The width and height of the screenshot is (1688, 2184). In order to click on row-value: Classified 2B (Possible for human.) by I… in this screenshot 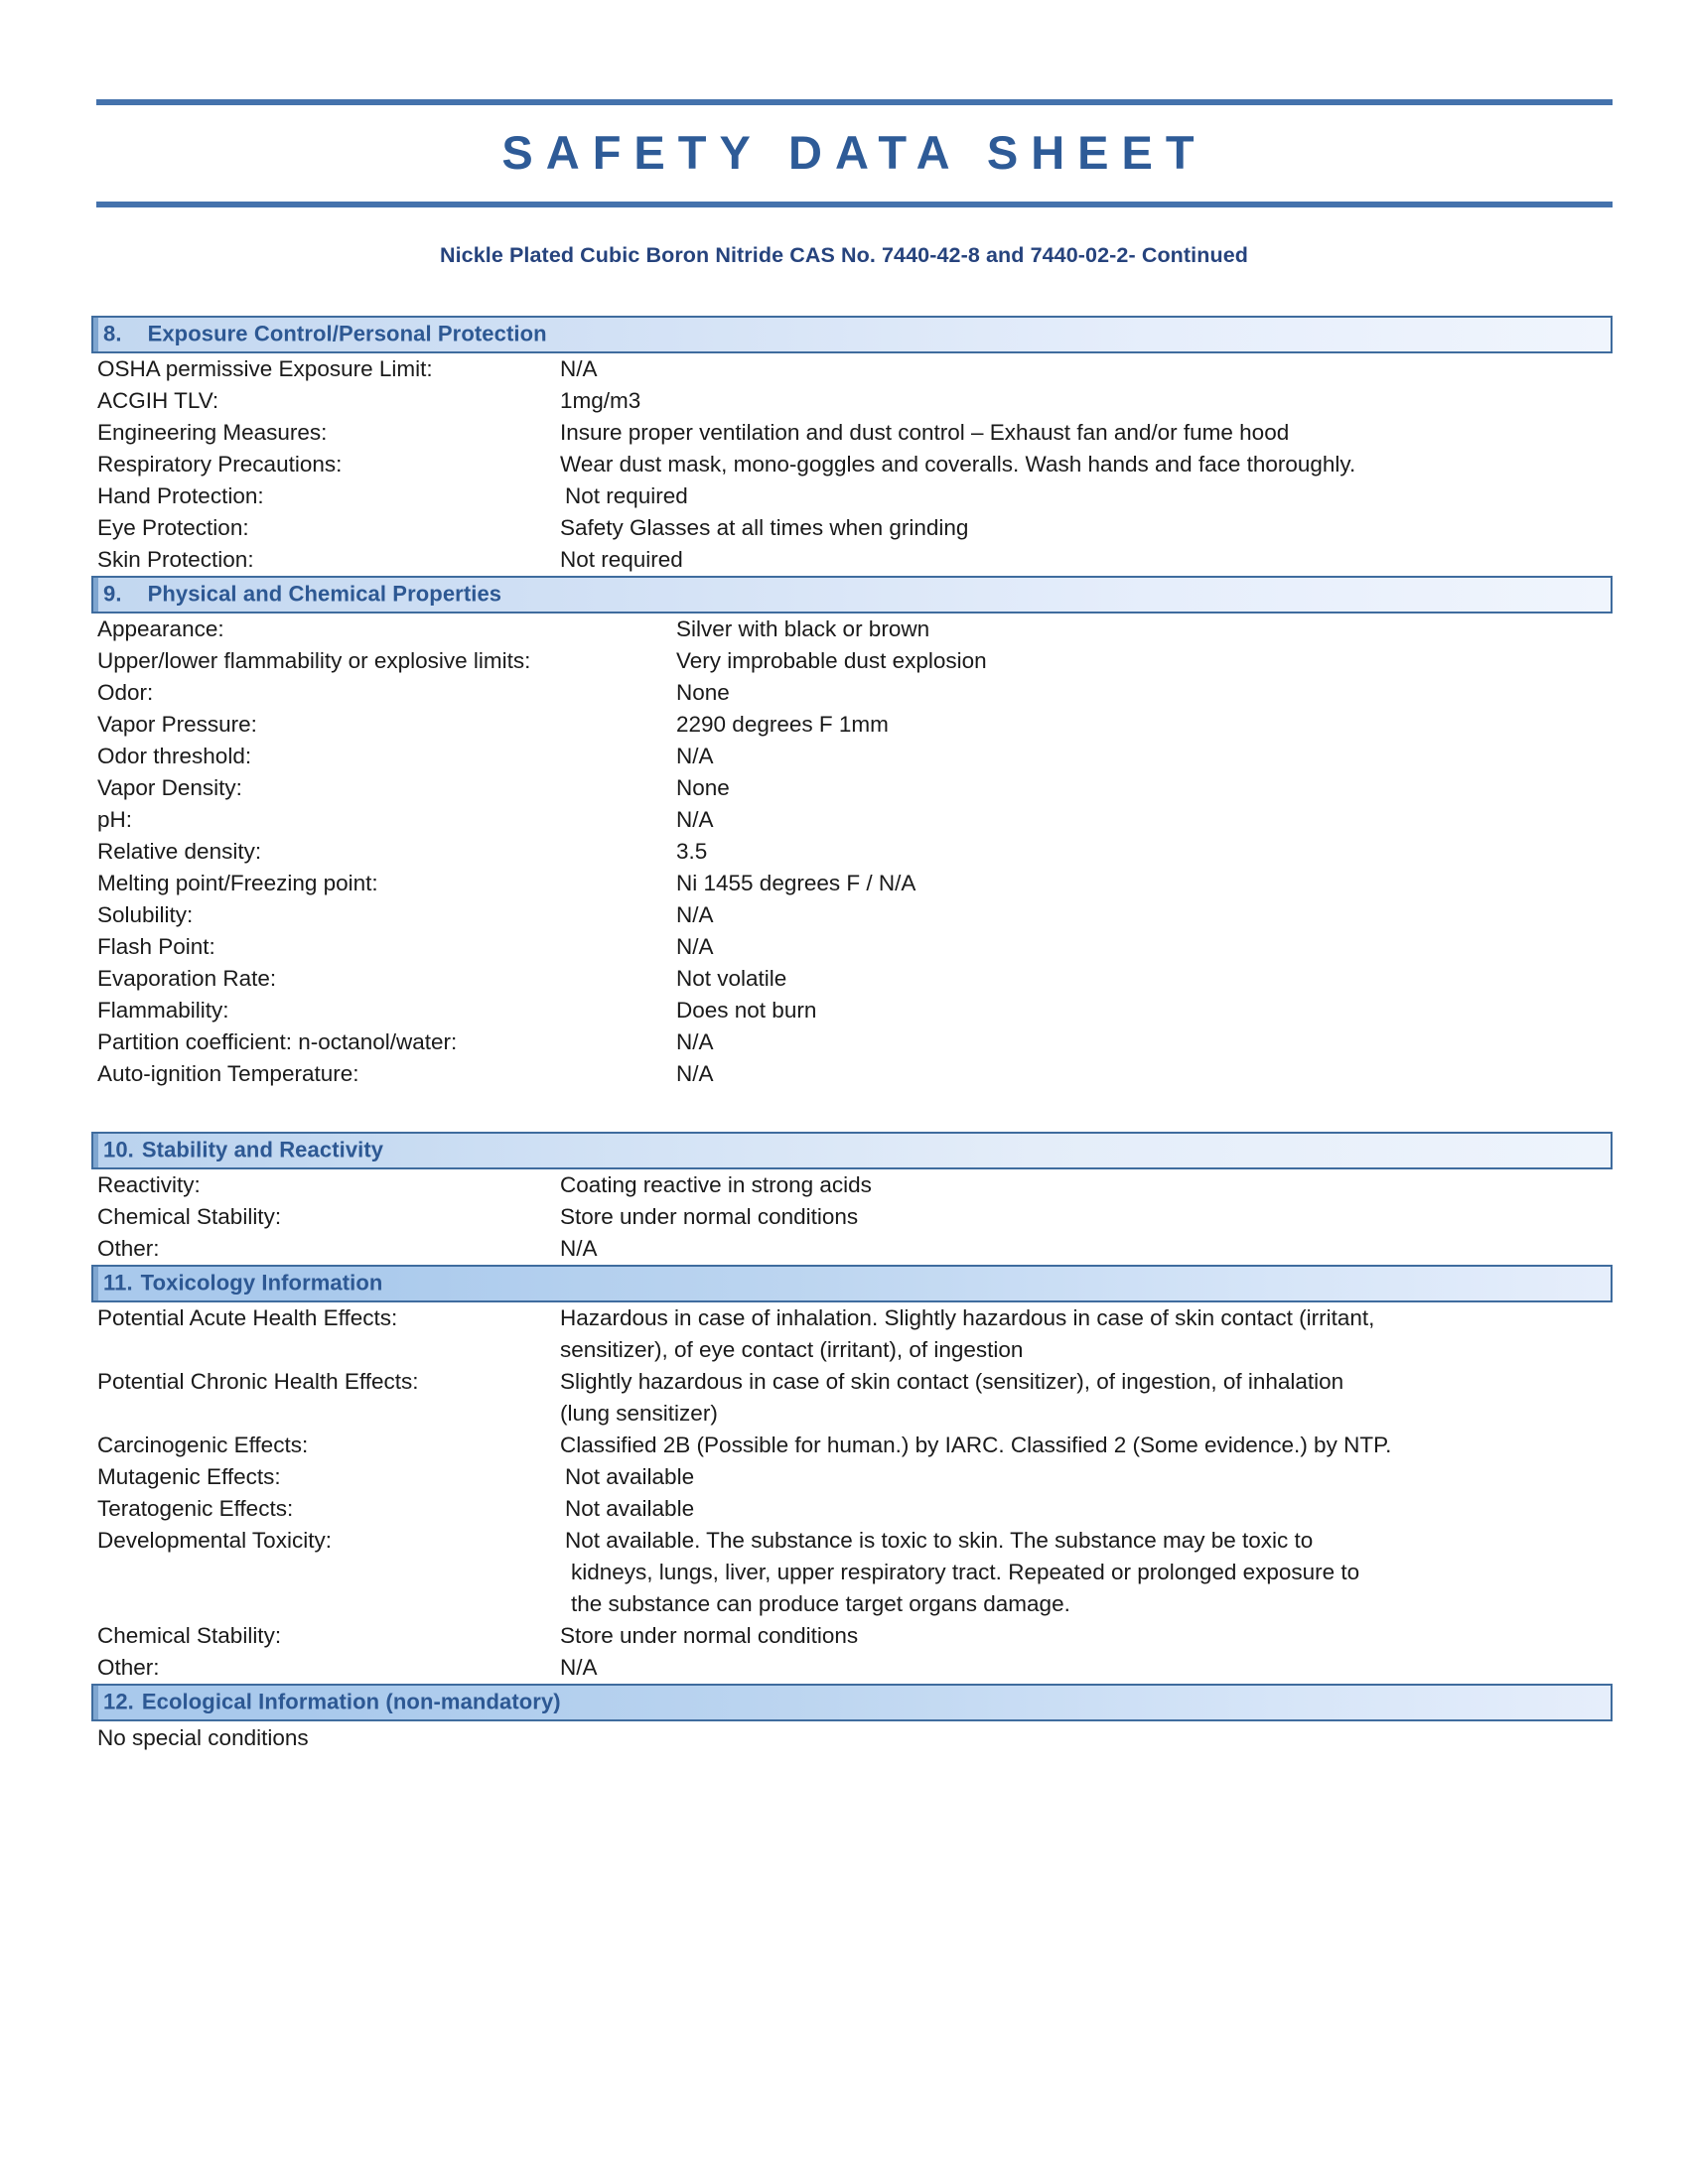, I will do `click(1086, 1445)`.